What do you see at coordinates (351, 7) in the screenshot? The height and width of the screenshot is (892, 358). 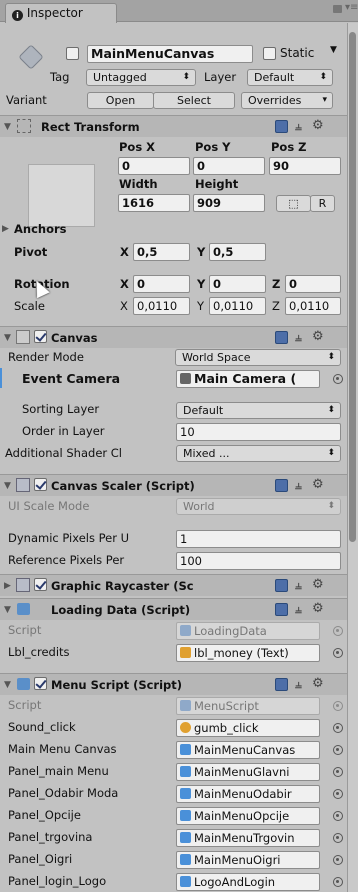 I see `menu-icon: ▾≡` at bounding box center [351, 7].